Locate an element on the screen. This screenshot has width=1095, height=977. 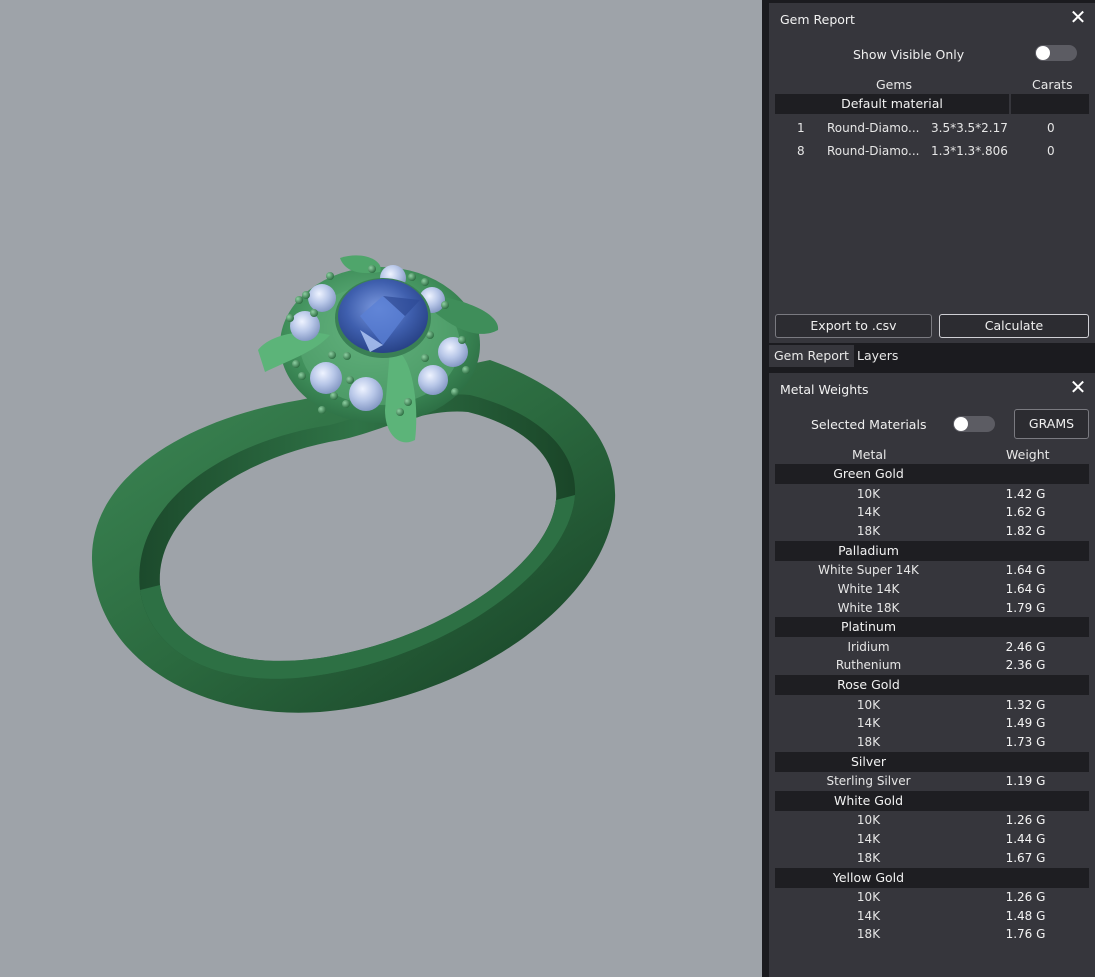
metal-name: White 14K is located at coordinates (868, 588).